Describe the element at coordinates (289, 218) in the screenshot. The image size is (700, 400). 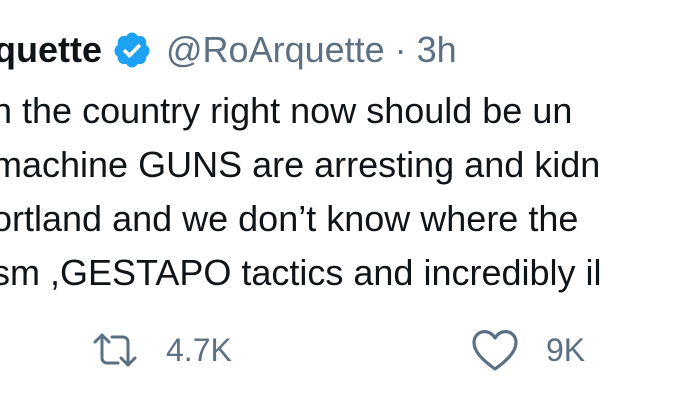
I see `tweet-text-line: ortland and we don’t know where the` at that location.